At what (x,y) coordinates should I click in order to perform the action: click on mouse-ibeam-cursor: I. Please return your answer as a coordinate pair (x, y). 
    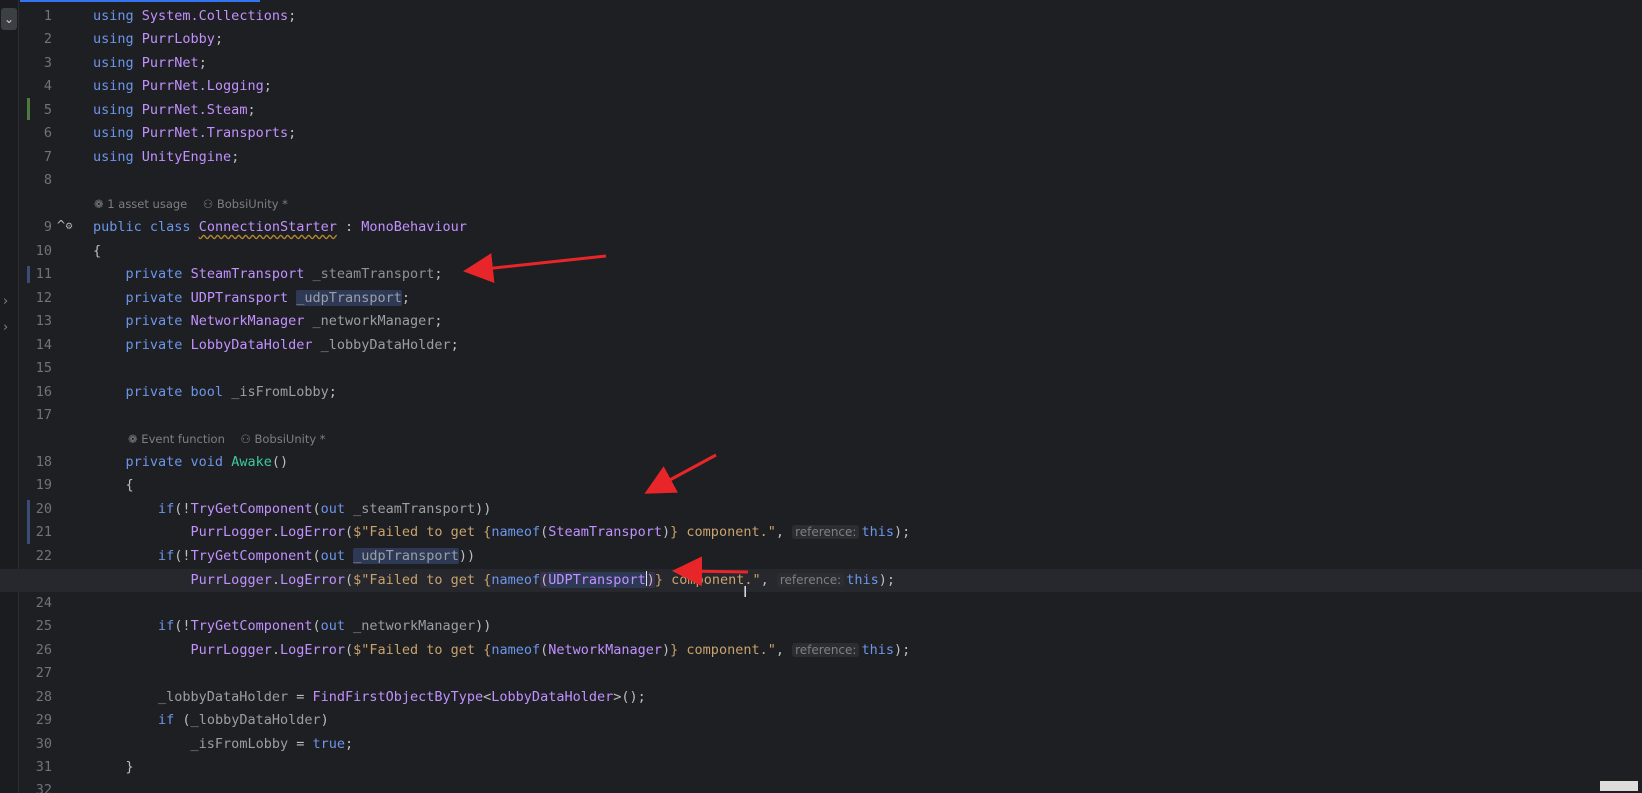
    Looking at the image, I should click on (745, 592).